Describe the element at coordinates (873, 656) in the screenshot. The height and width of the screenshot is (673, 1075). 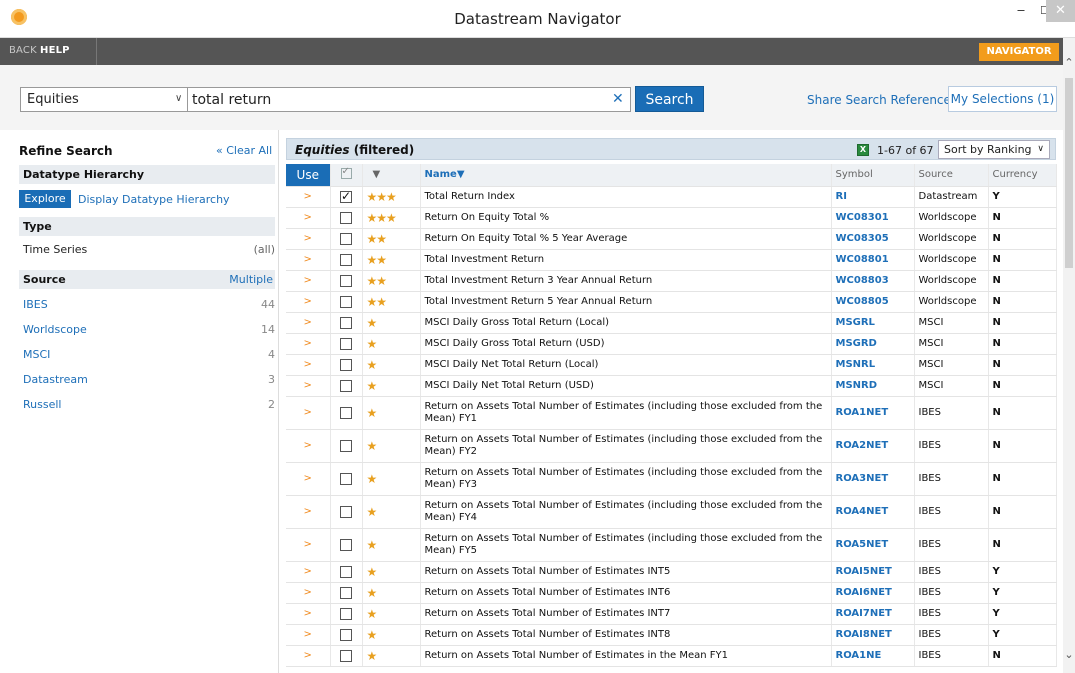
I see `datatype-symbol: ROA1NE` at that location.